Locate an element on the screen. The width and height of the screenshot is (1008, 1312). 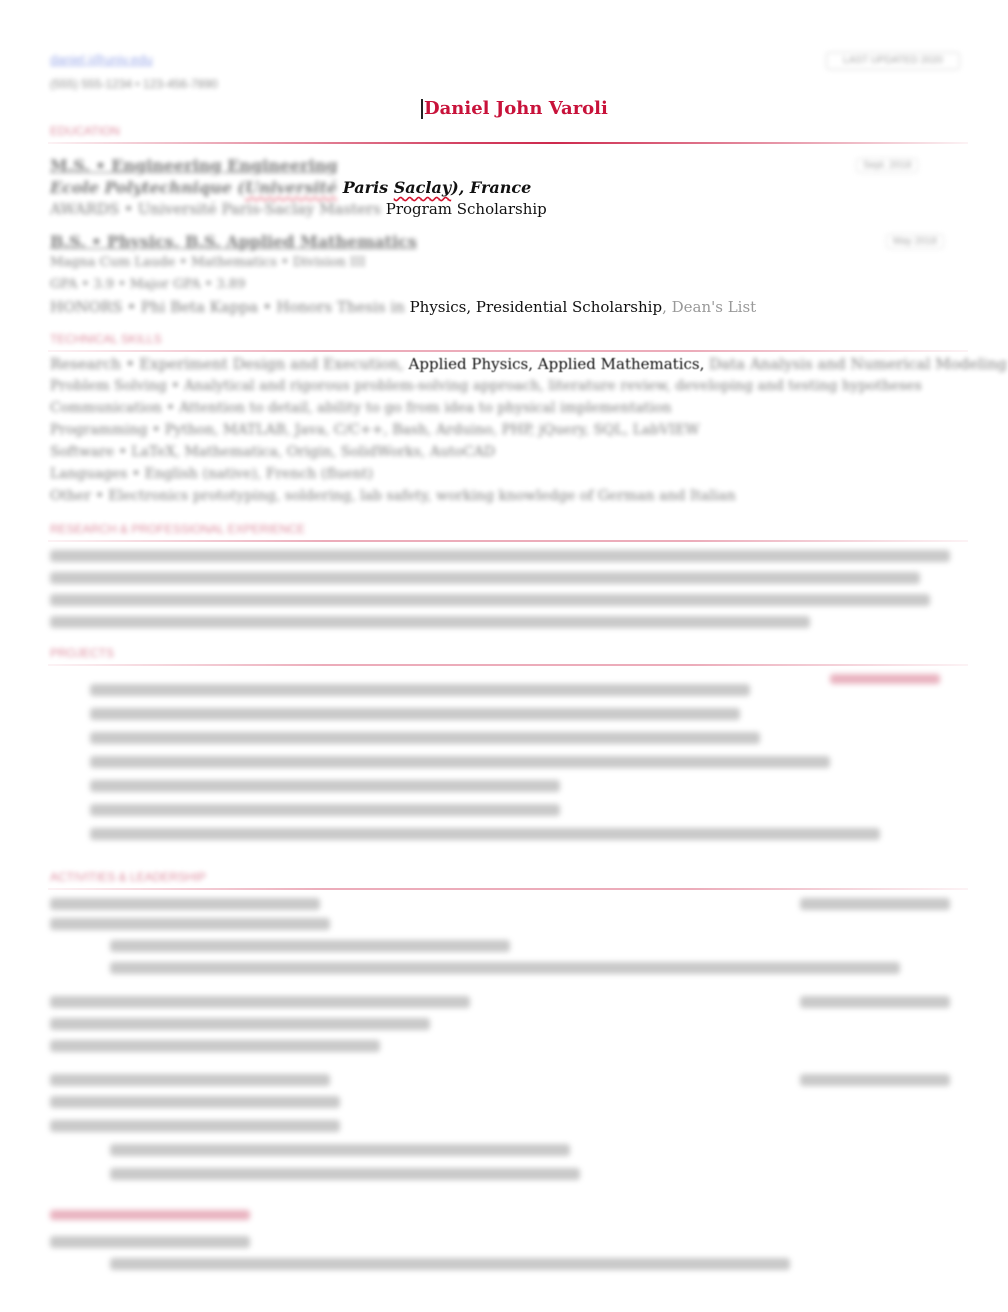
education-degree-1: M.S. • Engineering Engineering is located at coordinates (194, 165).